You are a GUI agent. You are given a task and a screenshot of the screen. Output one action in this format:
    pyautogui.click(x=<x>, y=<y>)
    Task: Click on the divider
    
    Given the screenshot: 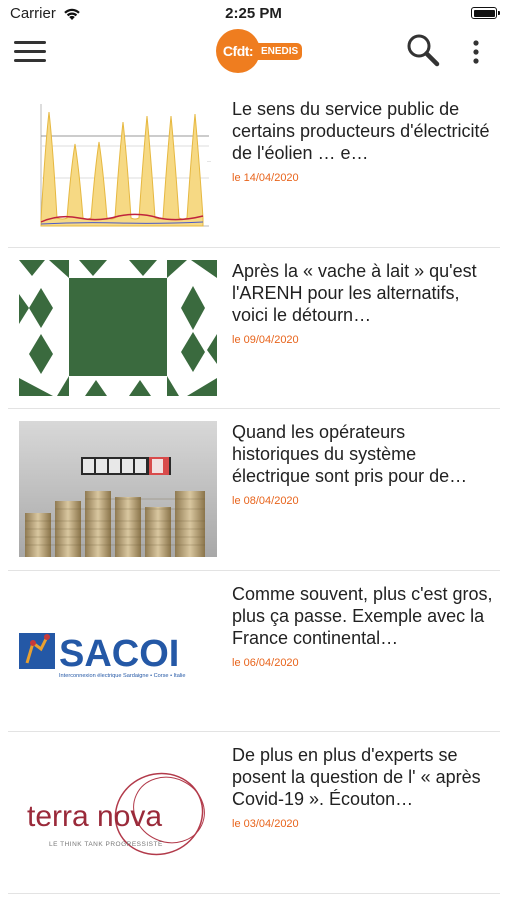 What is the action you would take?
    pyautogui.click(x=254, y=893)
    